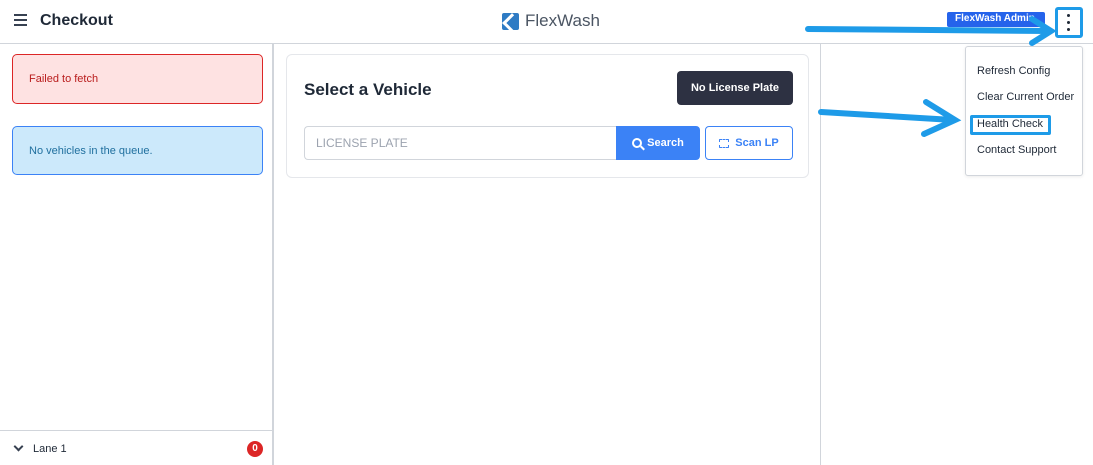 The width and height of the screenshot is (1093, 465). Describe the element at coordinates (20, 20) in the screenshot. I see `hamburger-icon` at that location.